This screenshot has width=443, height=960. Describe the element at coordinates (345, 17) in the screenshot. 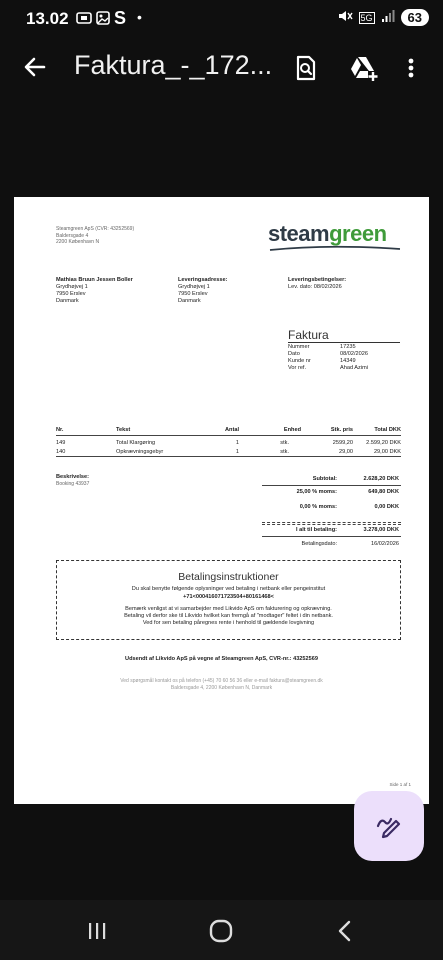

I see `mute-icon` at that location.